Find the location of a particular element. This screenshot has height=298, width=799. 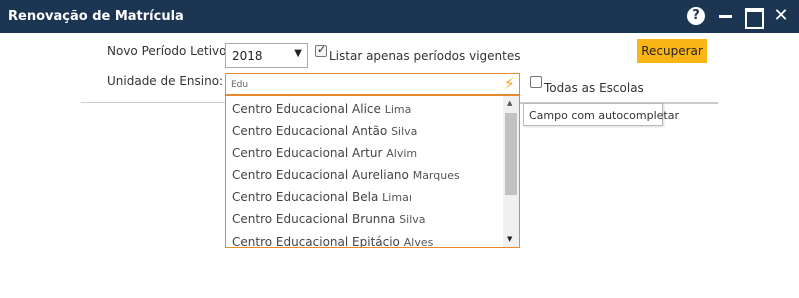

scrollbar-thumb is located at coordinates (511, 154).